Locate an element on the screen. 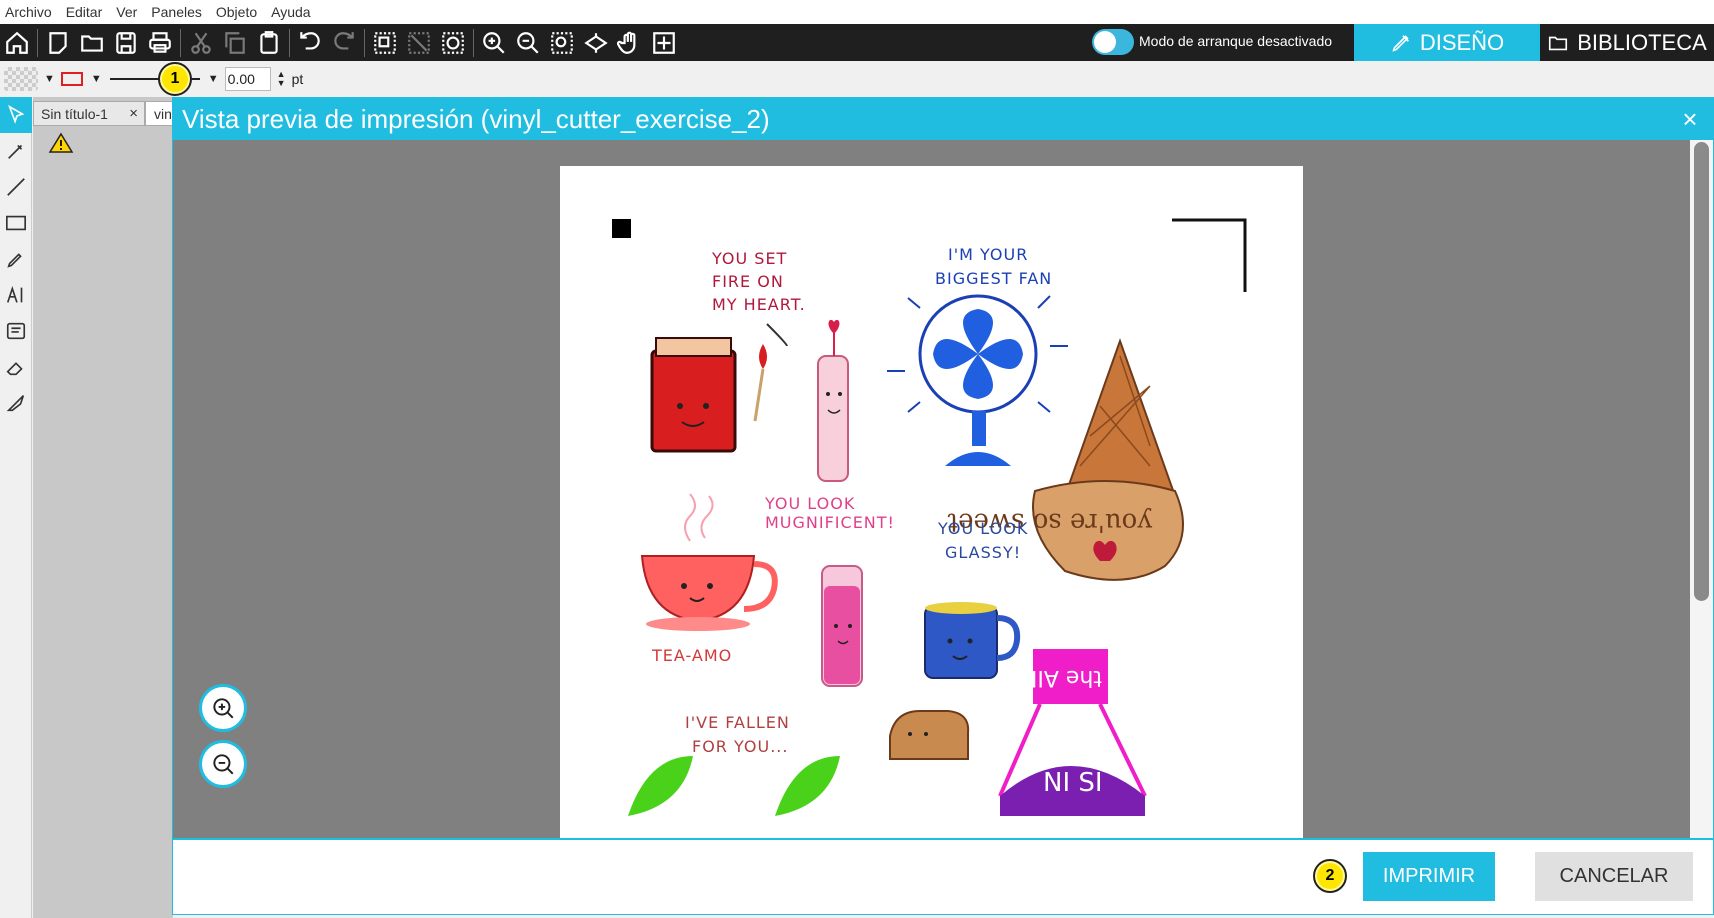 Image resolution: width=1714 pixels, height=918 pixels. paste-icon is located at coordinates (269, 43).